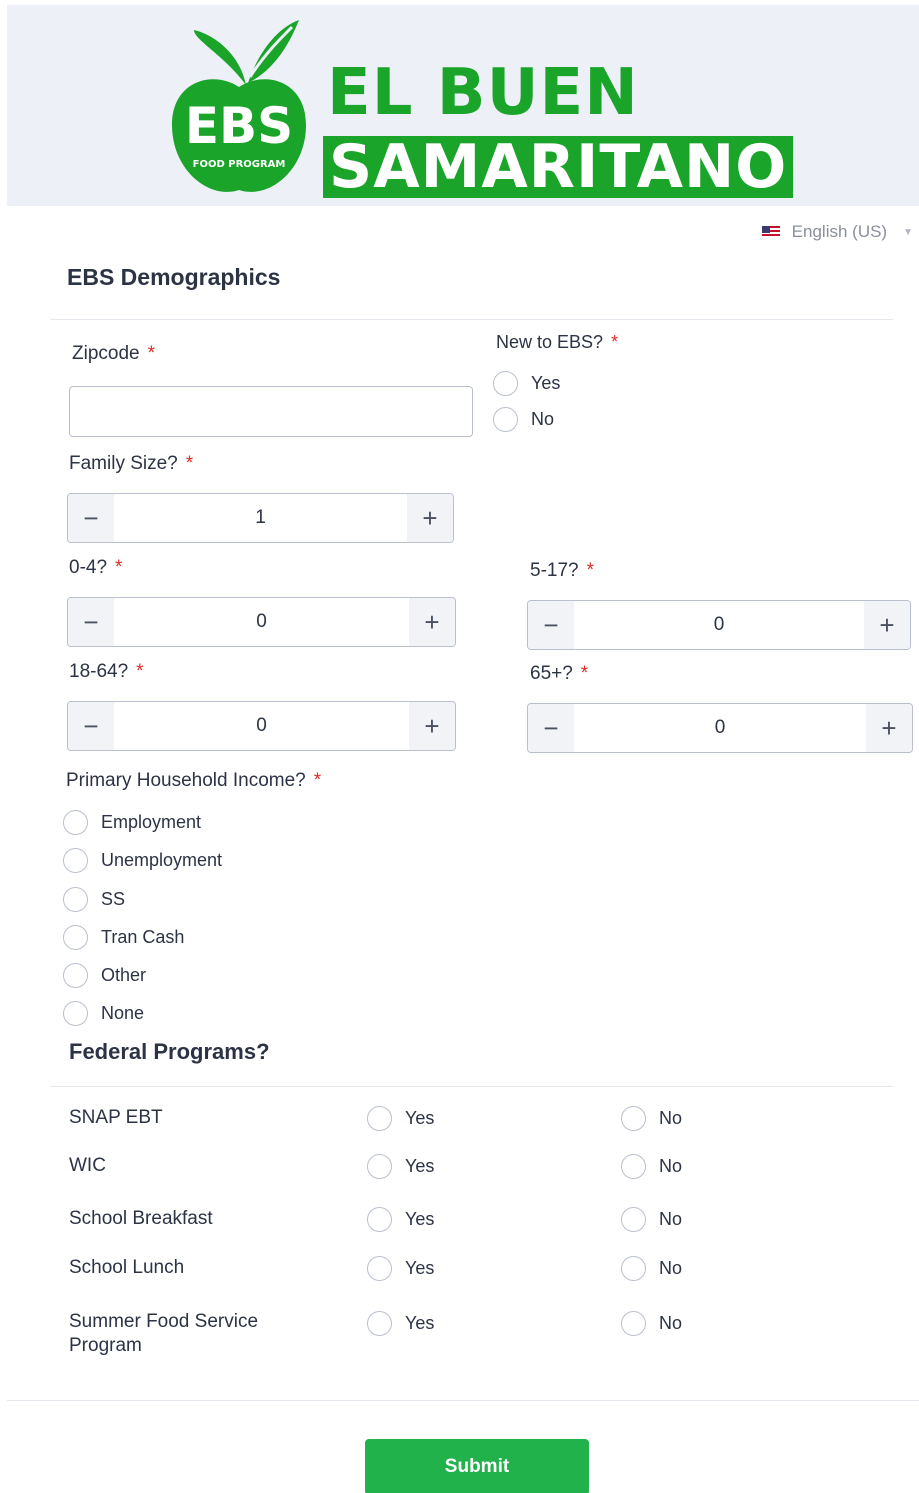 The image size is (919, 1493). Describe the element at coordinates (400, 1118) in the screenshot. I see `snap-yes-radio: Yes` at that location.